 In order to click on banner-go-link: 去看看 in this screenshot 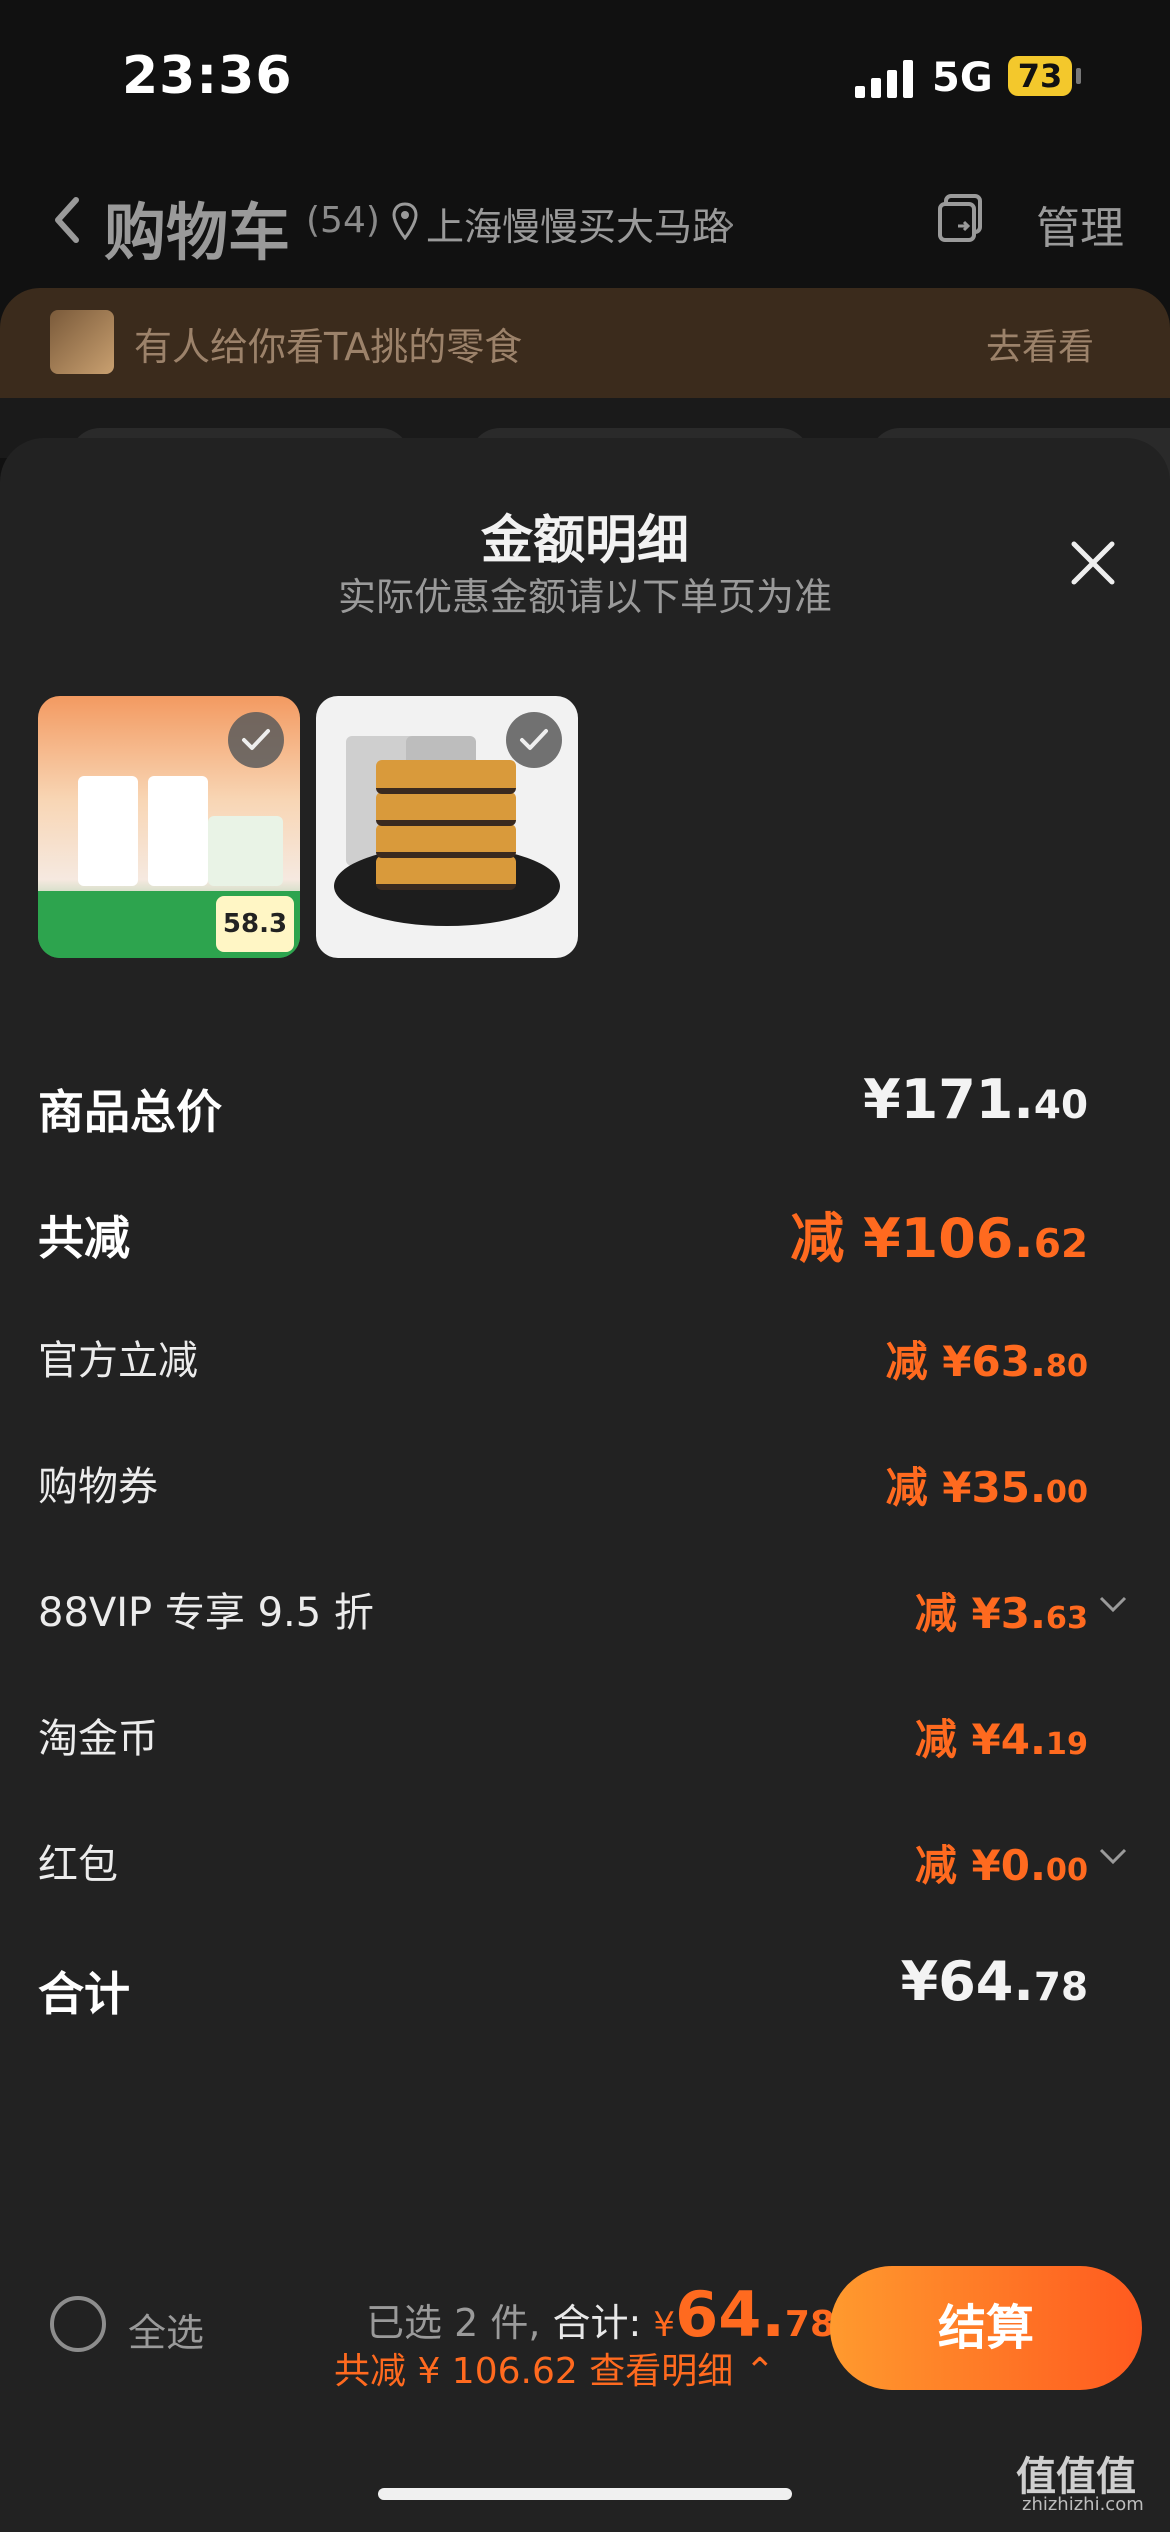, I will do `click(1040, 344)`.